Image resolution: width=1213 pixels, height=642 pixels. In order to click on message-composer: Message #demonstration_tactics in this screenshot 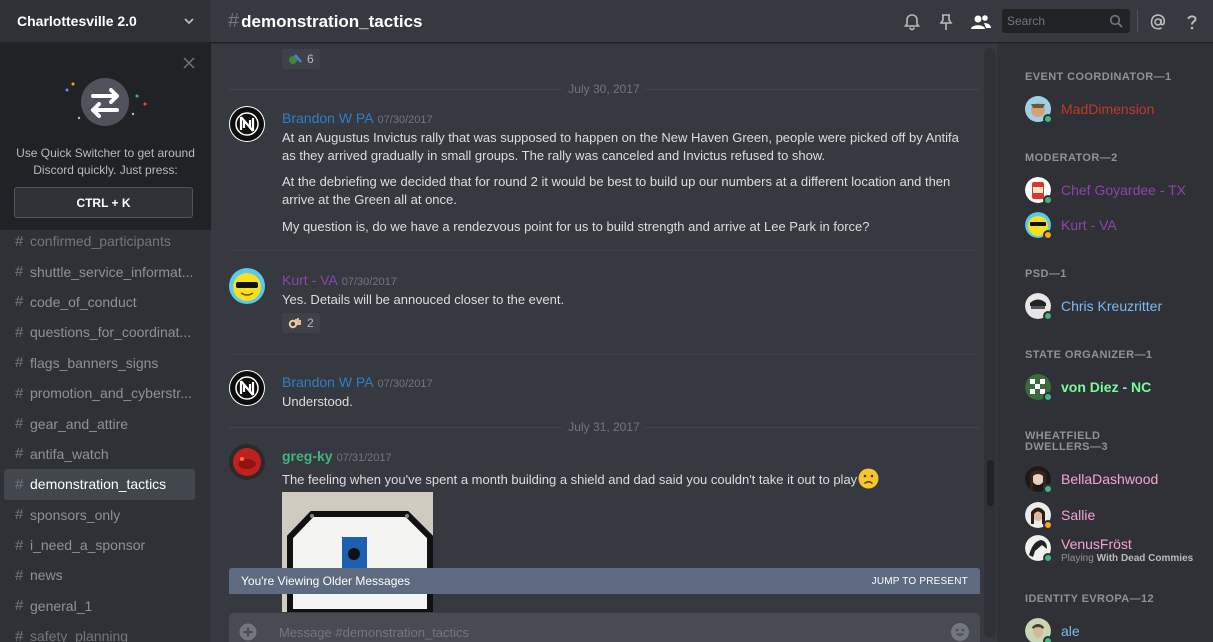, I will do `click(604, 627)`.